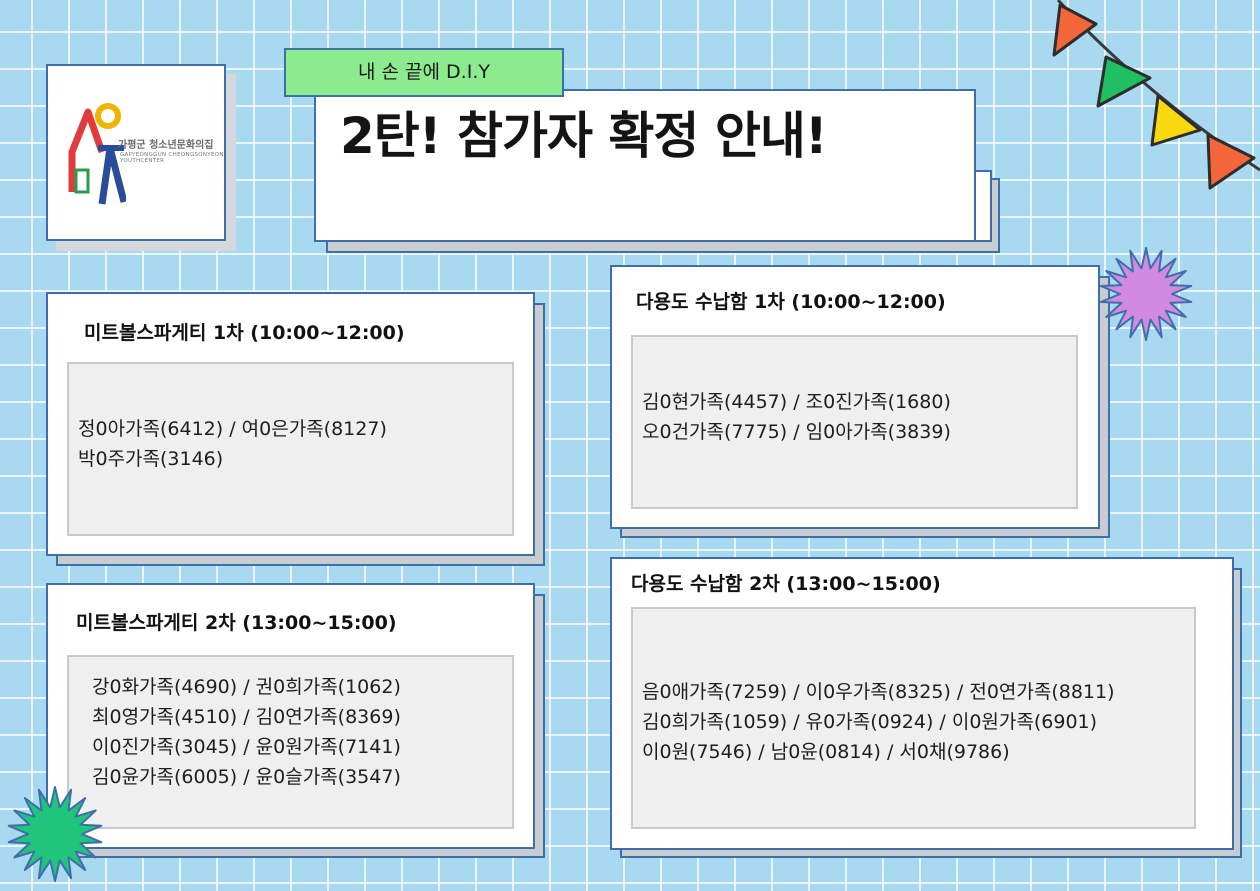 Image resolution: width=1260 pixels, height=891 pixels. I want to click on panel-title: 미트볼스파게티 1차 (10:00~12:00), so click(244, 333).